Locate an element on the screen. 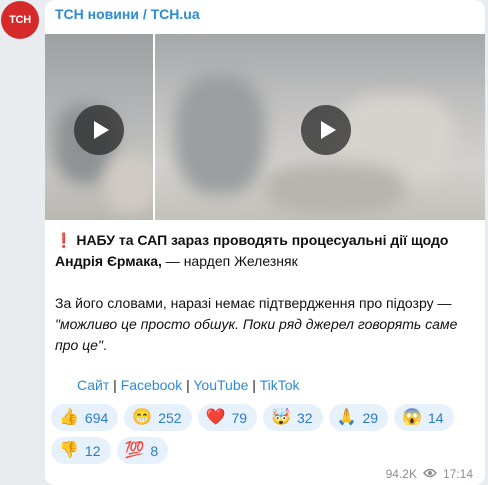 This screenshot has height=485, width=488. reaction-count: 32 is located at coordinates (304, 417).